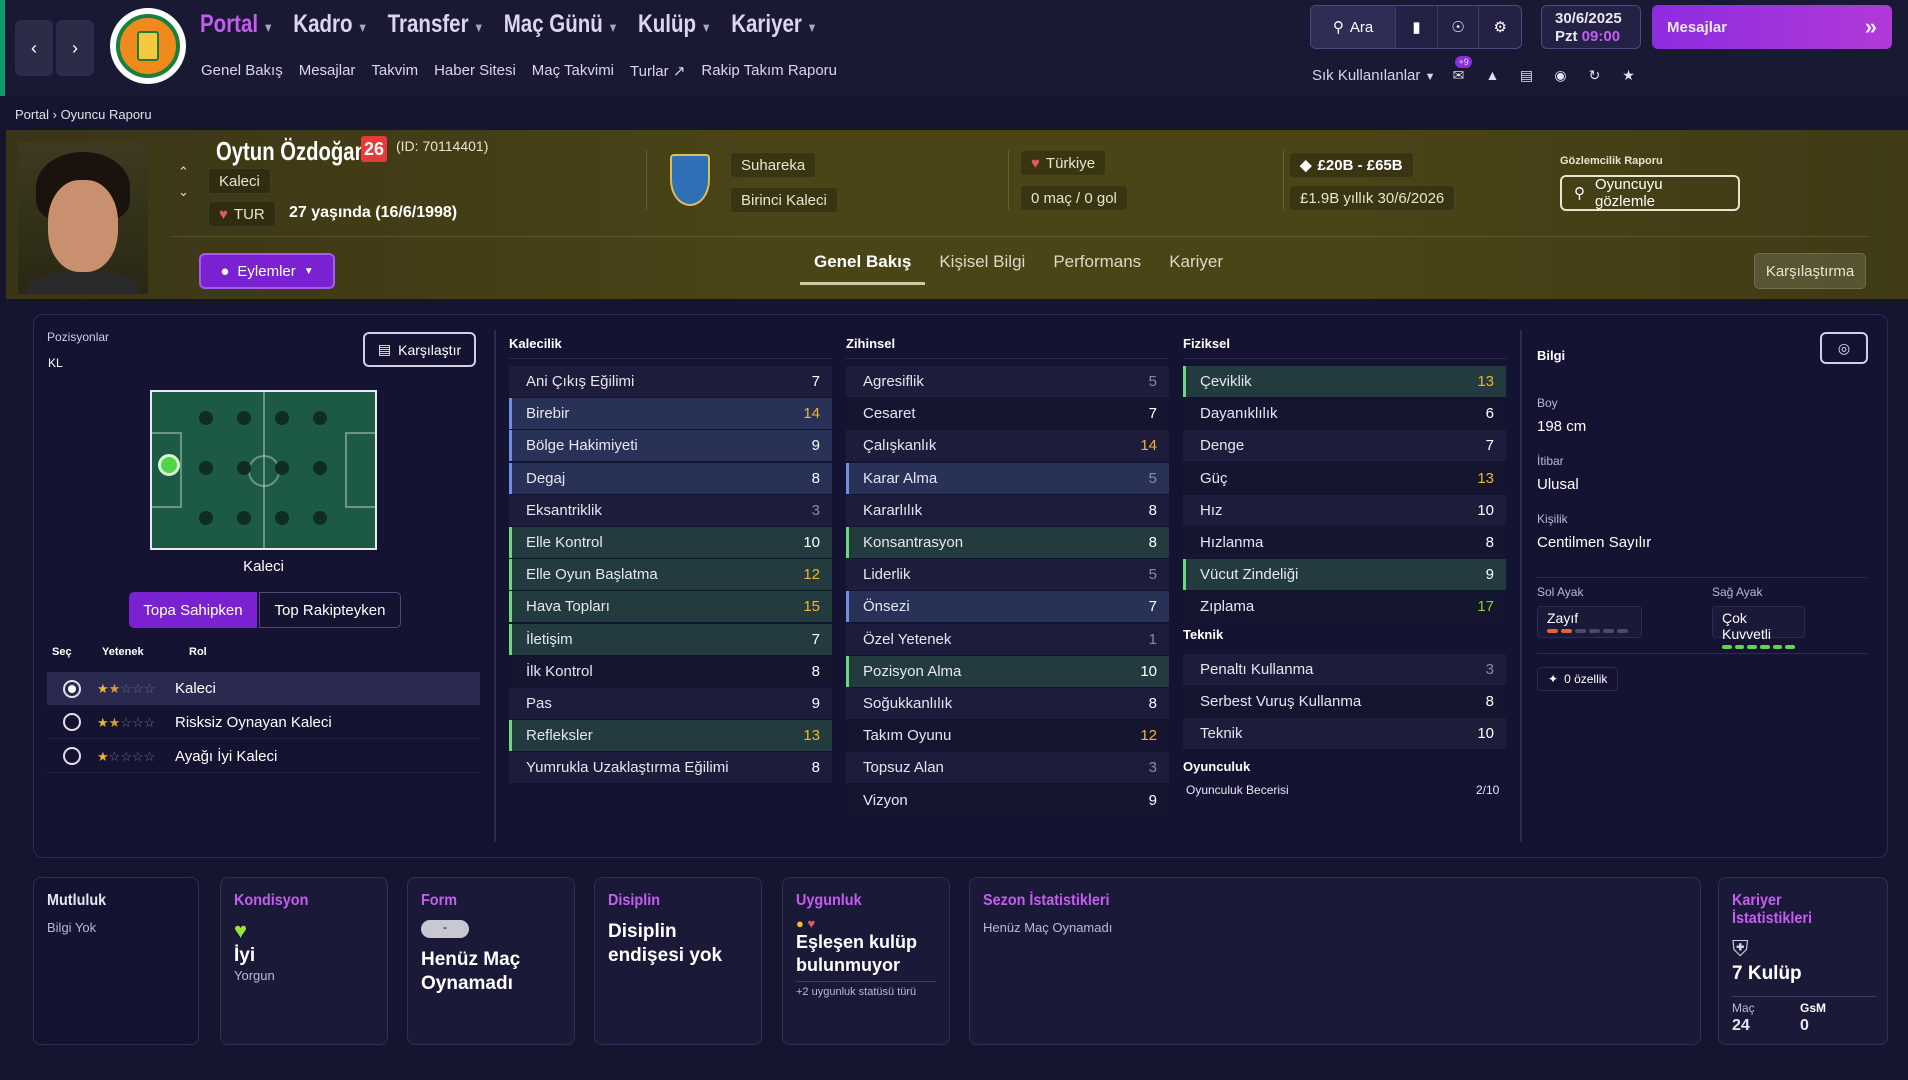 This screenshot has width=1908, height=1080. Describe the element at coordinates (1007, 703) in the screenshot. I see `attribute-row: Soğukkanlılık 8` at that location.